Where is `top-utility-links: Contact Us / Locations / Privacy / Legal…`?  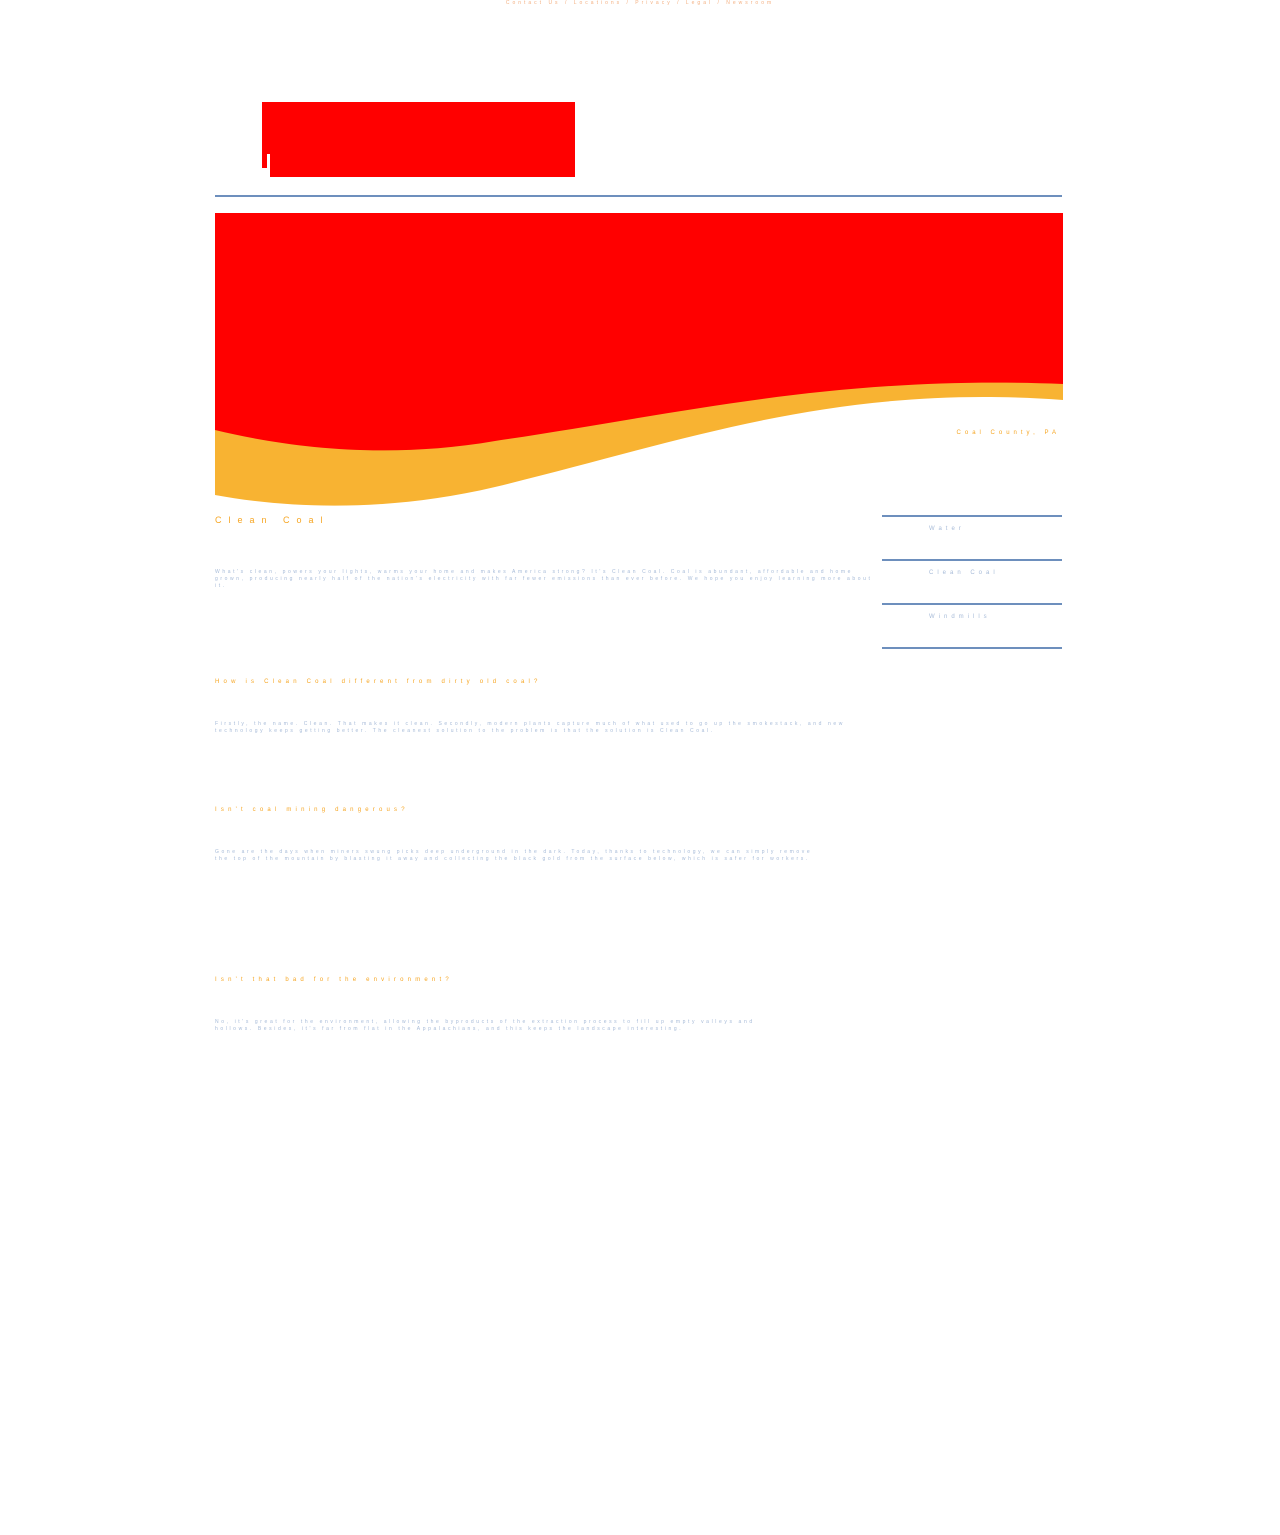 top-utility-links: Contact Us / Locations / Privacy / Legal… is located at coordinates (640, 3).